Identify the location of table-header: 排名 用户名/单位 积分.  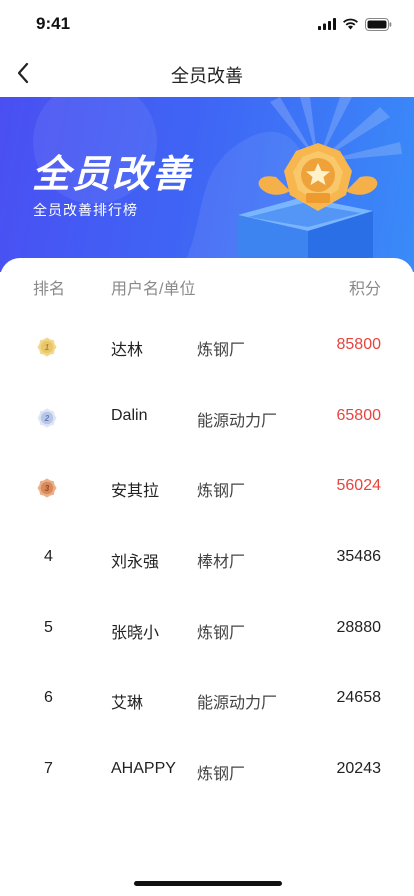
(207, 286).